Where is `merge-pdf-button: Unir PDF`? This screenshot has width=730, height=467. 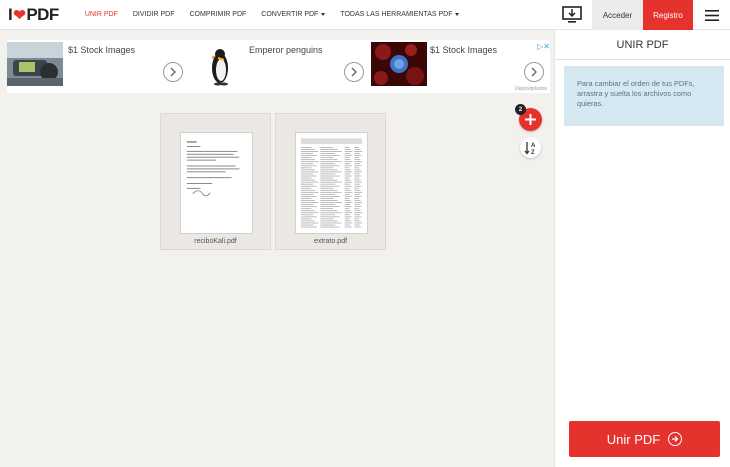 merge-pdf-button: Unir PDF is located at coordinates (644, 439).